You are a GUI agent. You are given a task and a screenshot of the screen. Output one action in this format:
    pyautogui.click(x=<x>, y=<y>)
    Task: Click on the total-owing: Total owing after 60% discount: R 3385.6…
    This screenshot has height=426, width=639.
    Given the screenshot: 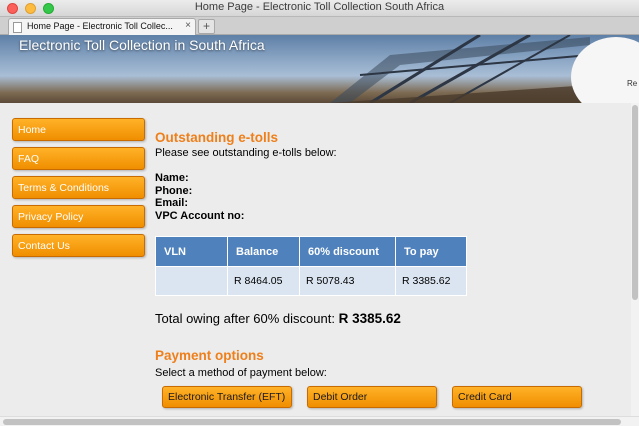 What is the action you would take?
    pyautogui.click(x=278, y=318)
    